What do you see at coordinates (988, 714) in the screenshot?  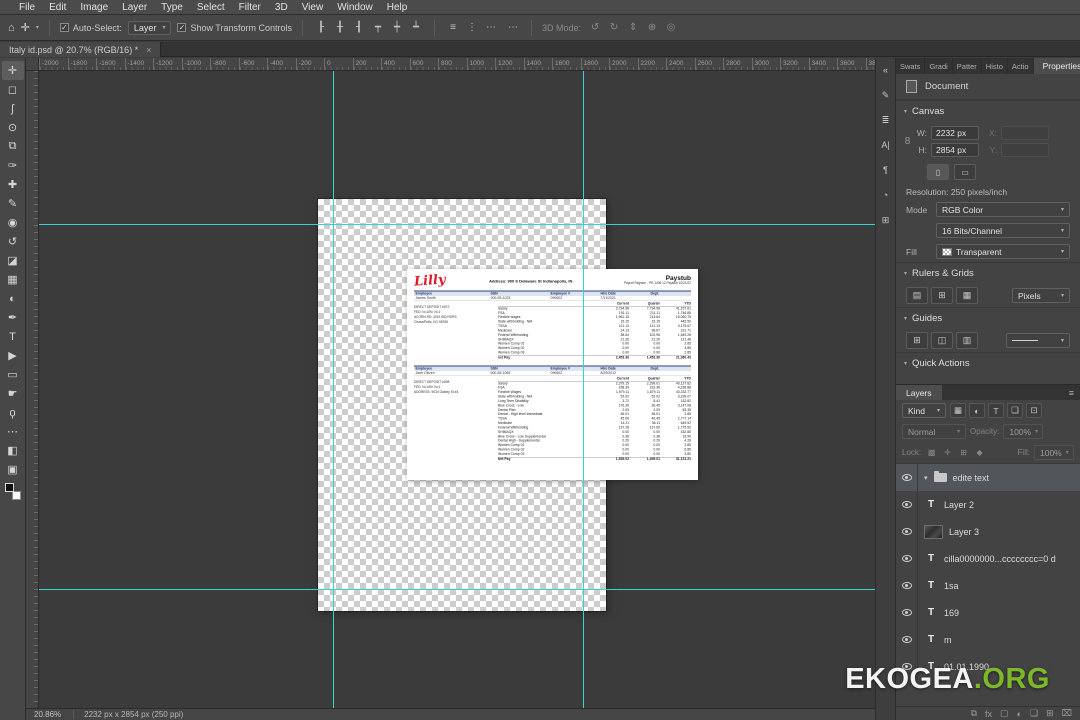 I see `layer-style-icon: fx` at bounding box center [988, 714].